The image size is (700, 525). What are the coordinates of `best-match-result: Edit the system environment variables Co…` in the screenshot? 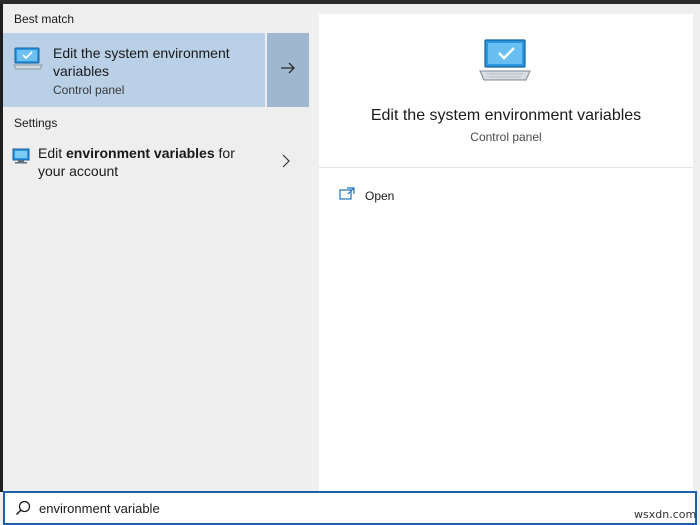 It's located at (134, 70).